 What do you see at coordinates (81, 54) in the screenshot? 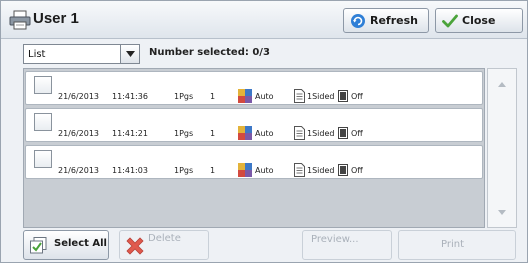
I see `view-select: List` at bounding box center [81, 54].